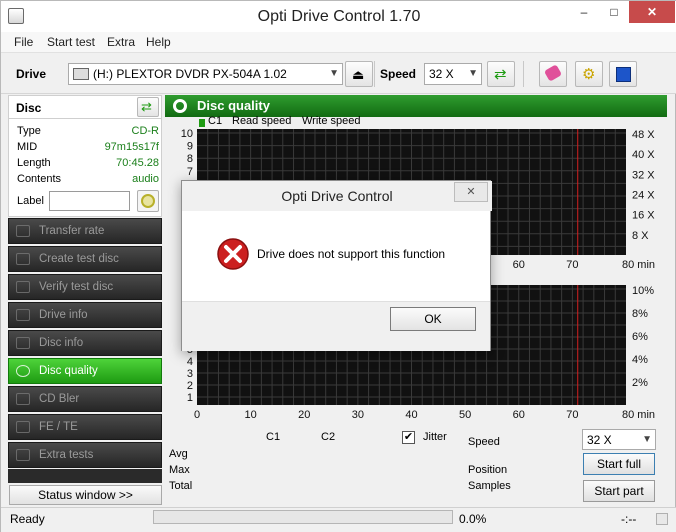 The image size is (676, 532). What do you see at coordinates (331, 121) in the screenshot?
I see `legend-write-speed: Write speed` at bounding box center [331, 121].